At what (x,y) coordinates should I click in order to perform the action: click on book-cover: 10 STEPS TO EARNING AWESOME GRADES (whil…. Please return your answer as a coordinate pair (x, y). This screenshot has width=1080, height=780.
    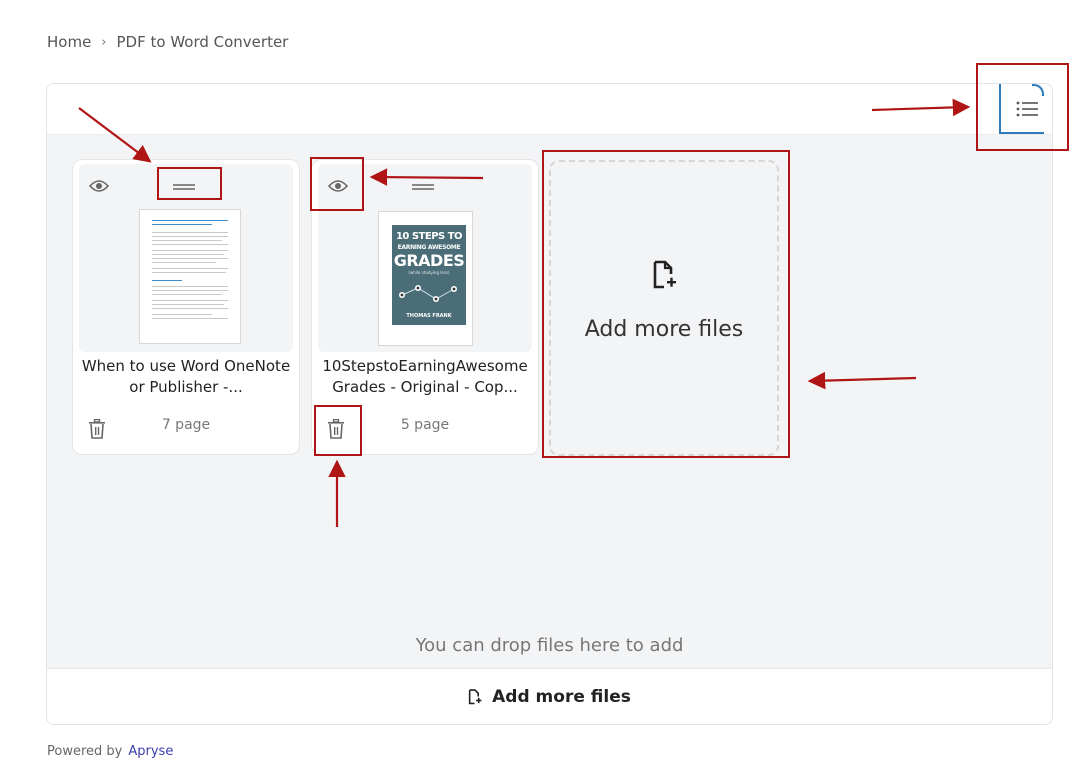
    Looking at the image, I should click on (429, 275).